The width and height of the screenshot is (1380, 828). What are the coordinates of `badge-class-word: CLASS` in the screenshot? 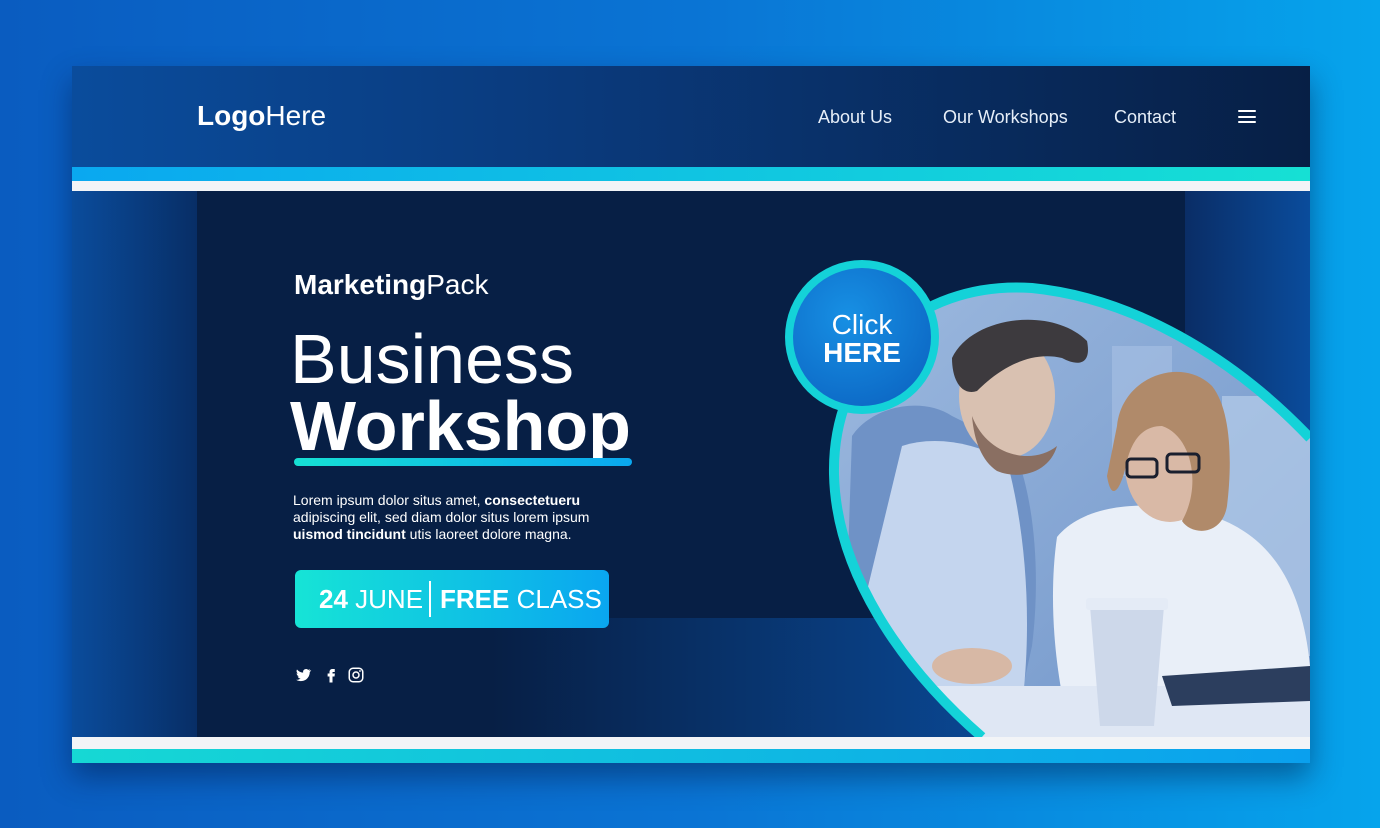 It's located at (559, 599).